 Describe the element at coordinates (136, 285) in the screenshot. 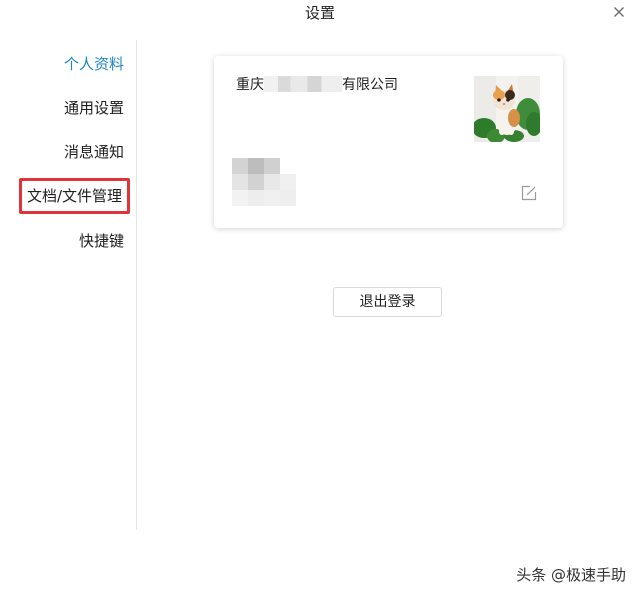

I see `sidebar-divider` at that location.